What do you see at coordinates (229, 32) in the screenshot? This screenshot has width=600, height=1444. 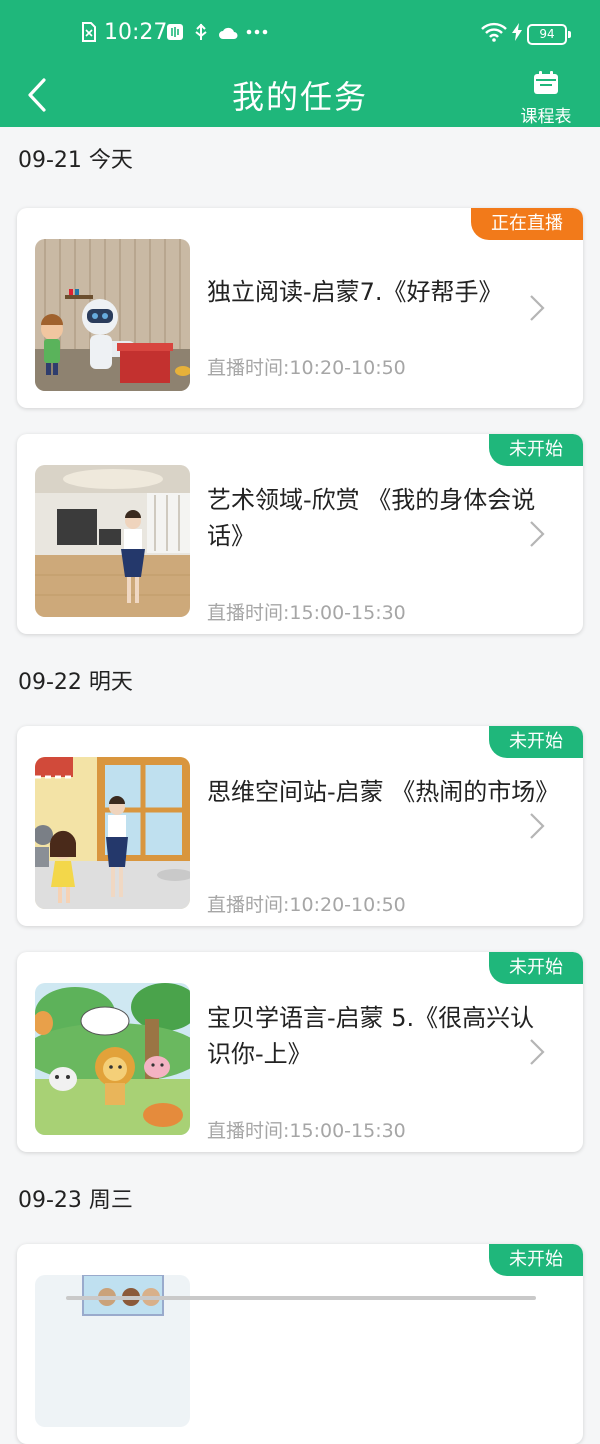 I see `cloud-icon` at bounding box center [229, 32].